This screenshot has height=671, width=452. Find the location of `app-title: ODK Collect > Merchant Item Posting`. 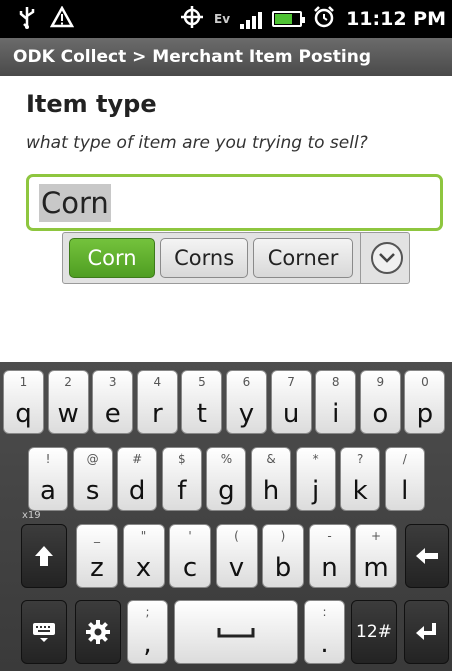

app-title: ODK Collect > Merchant Item Posting is located at coordinates (192, 57).